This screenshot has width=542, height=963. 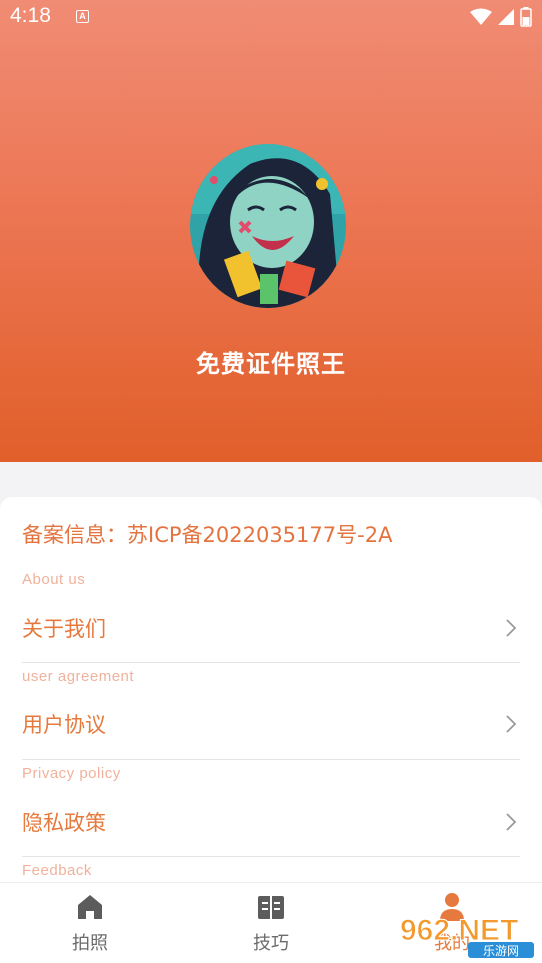 I want to click on icp-record-info: 备案信息：苏ICP备2022035177号-2A, so click(x=207, y=535).